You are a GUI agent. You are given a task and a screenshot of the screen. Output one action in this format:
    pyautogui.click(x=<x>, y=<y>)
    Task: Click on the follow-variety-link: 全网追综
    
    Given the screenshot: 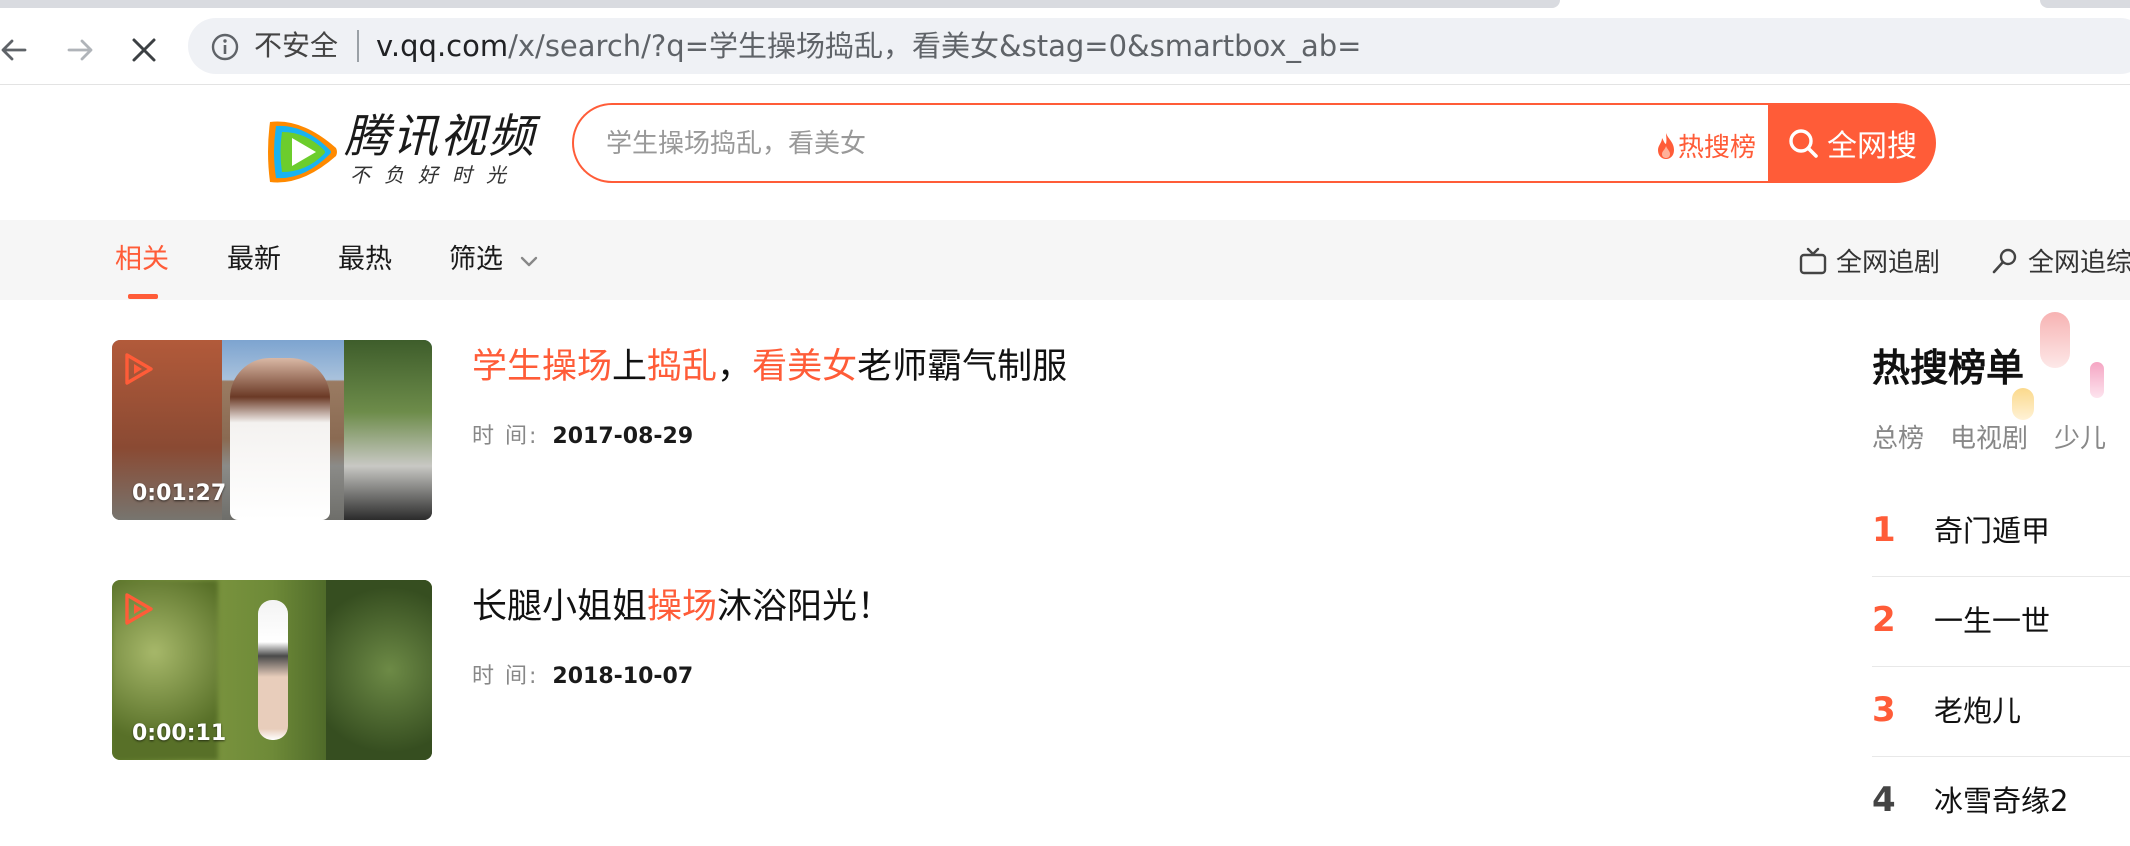 What is the action you would take?
    pyautogui.click(x=2060, y=260)
    